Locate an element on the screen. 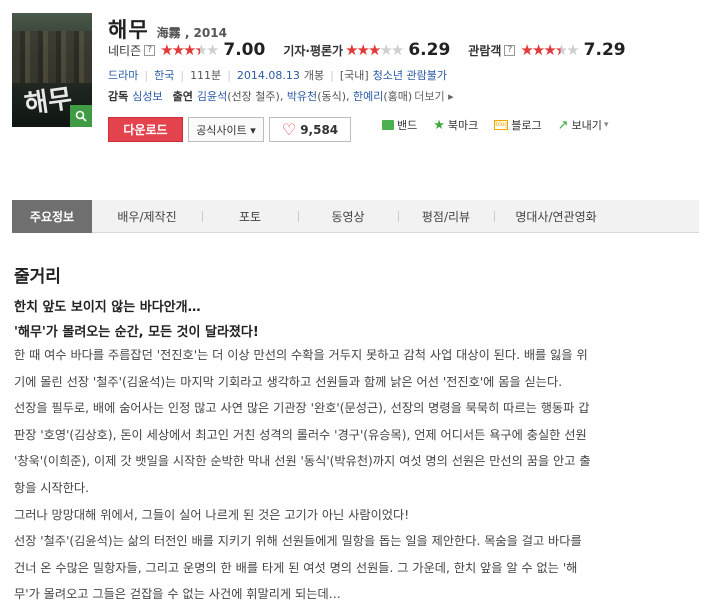 This screenshot has height=603, width=707. share-band: 밴드 is located at coordinates (399, 125).